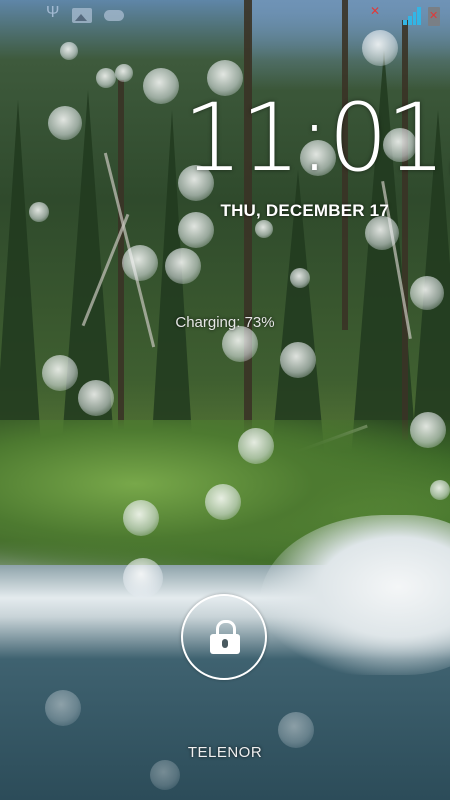 This screenshot has height=800, width=450. Describe the element at coordinates (375, 11) in the screenshot. I see `notification-x-icon: ✕` at that location.